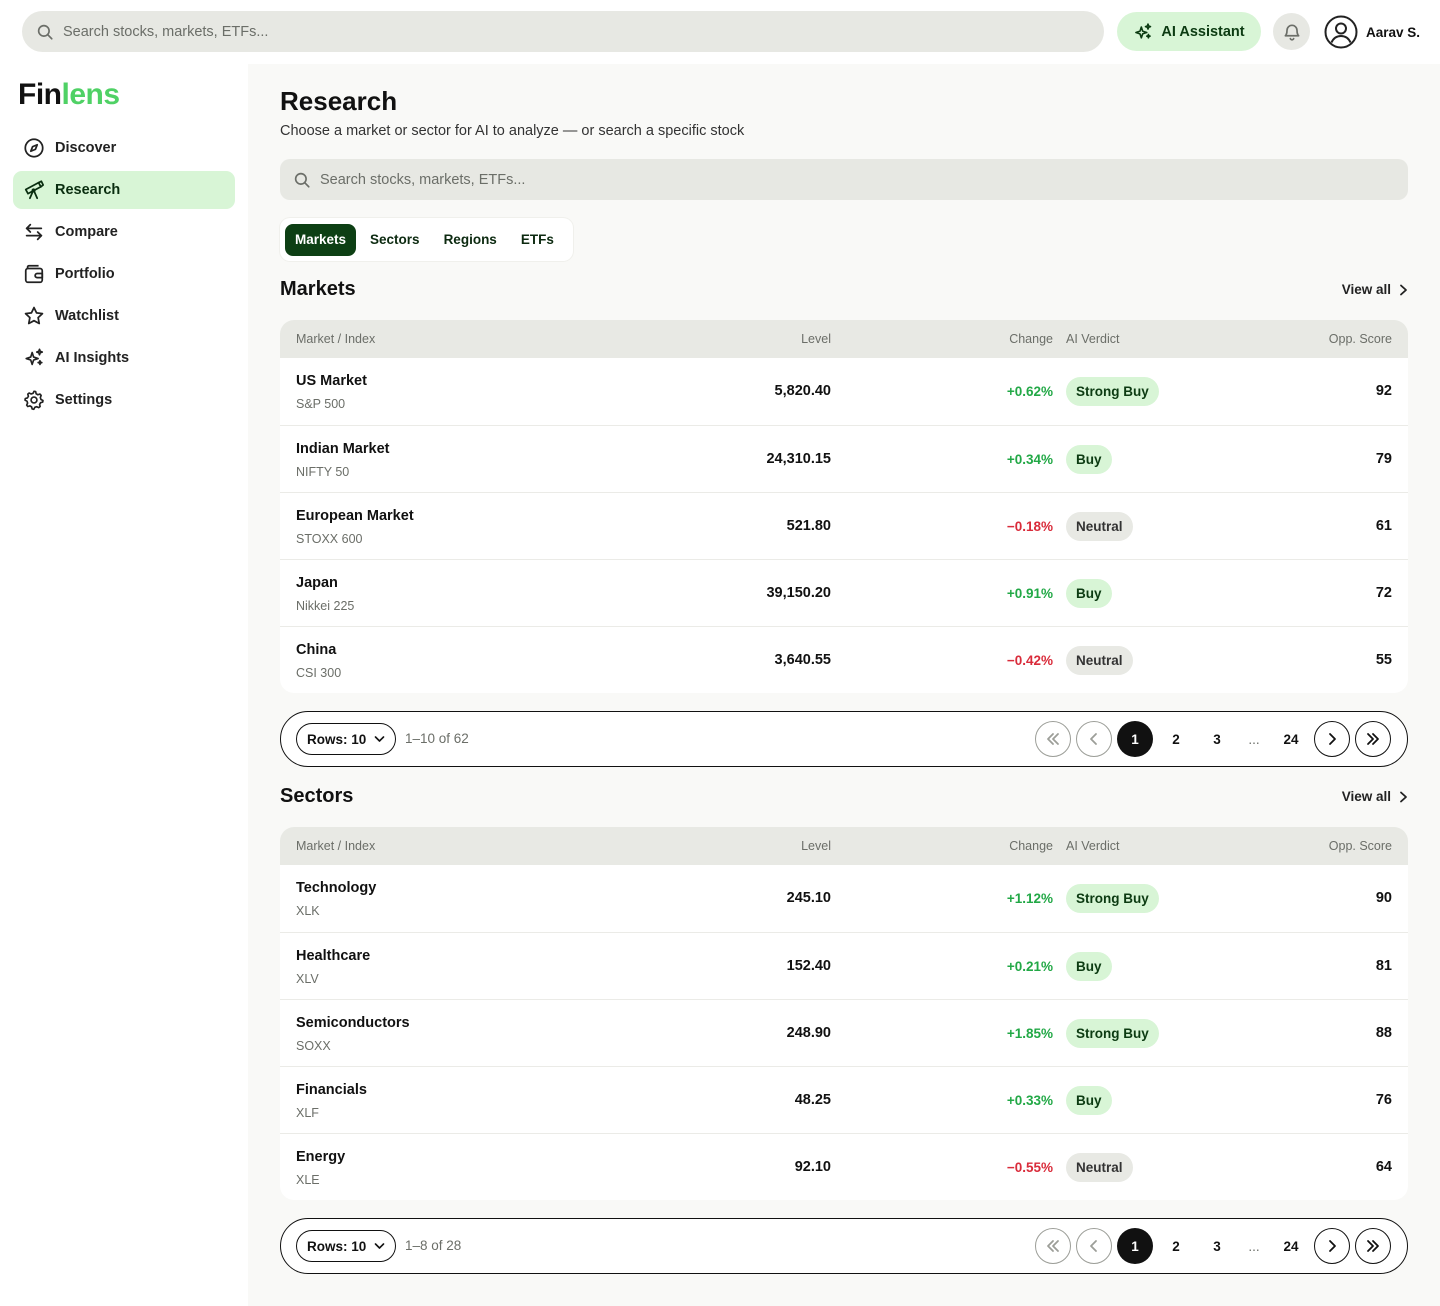 The height and width of the screenshot is (1306, 1440). I want to click on sidebar-item-watchlist: Watchlist, so click(124, 316).